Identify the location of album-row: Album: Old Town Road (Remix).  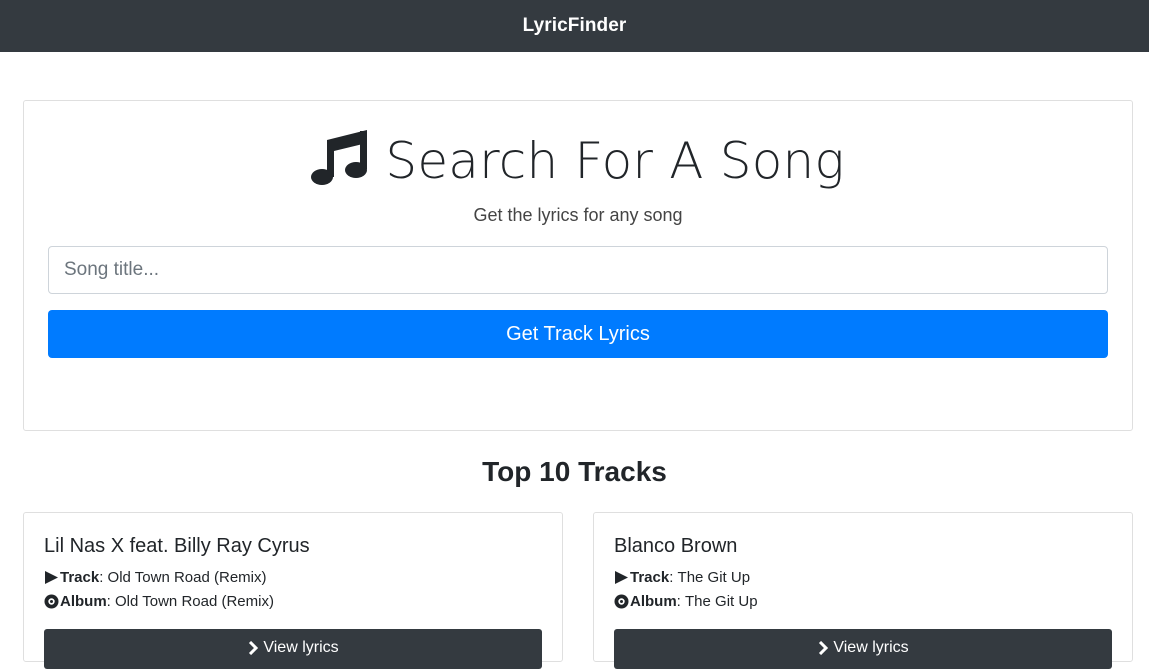
(159, 601).